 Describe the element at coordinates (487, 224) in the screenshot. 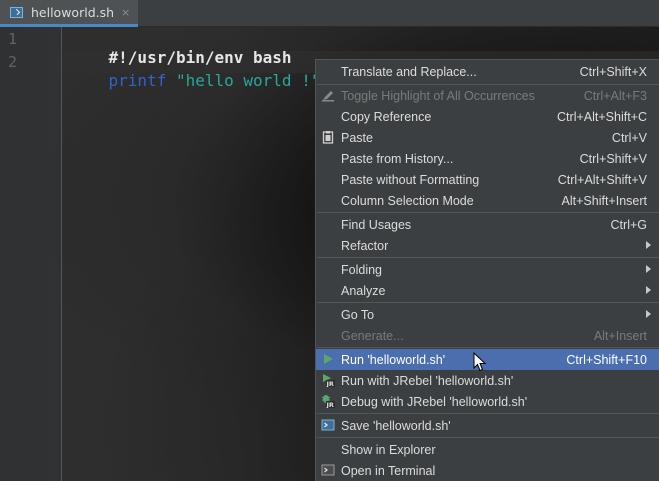

I see `menu-item-find-usages: Find Usages Ctrl+G` at that location.